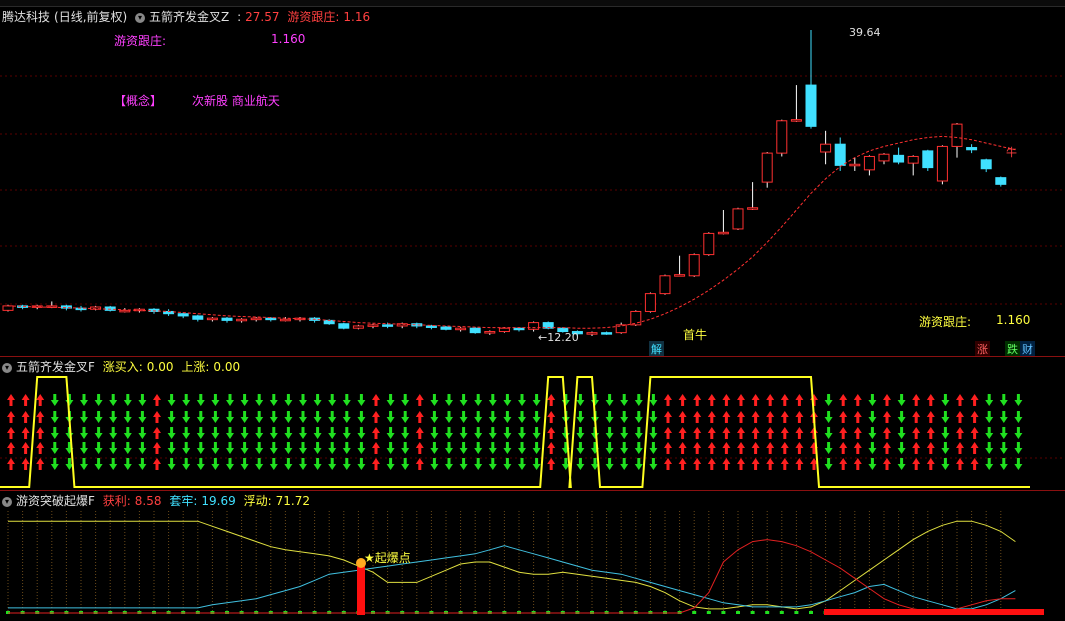 Image resolution: width=1065 pixels, height=621 pixels. I want to click on youzi-value: 1.16, so click(357, 17).